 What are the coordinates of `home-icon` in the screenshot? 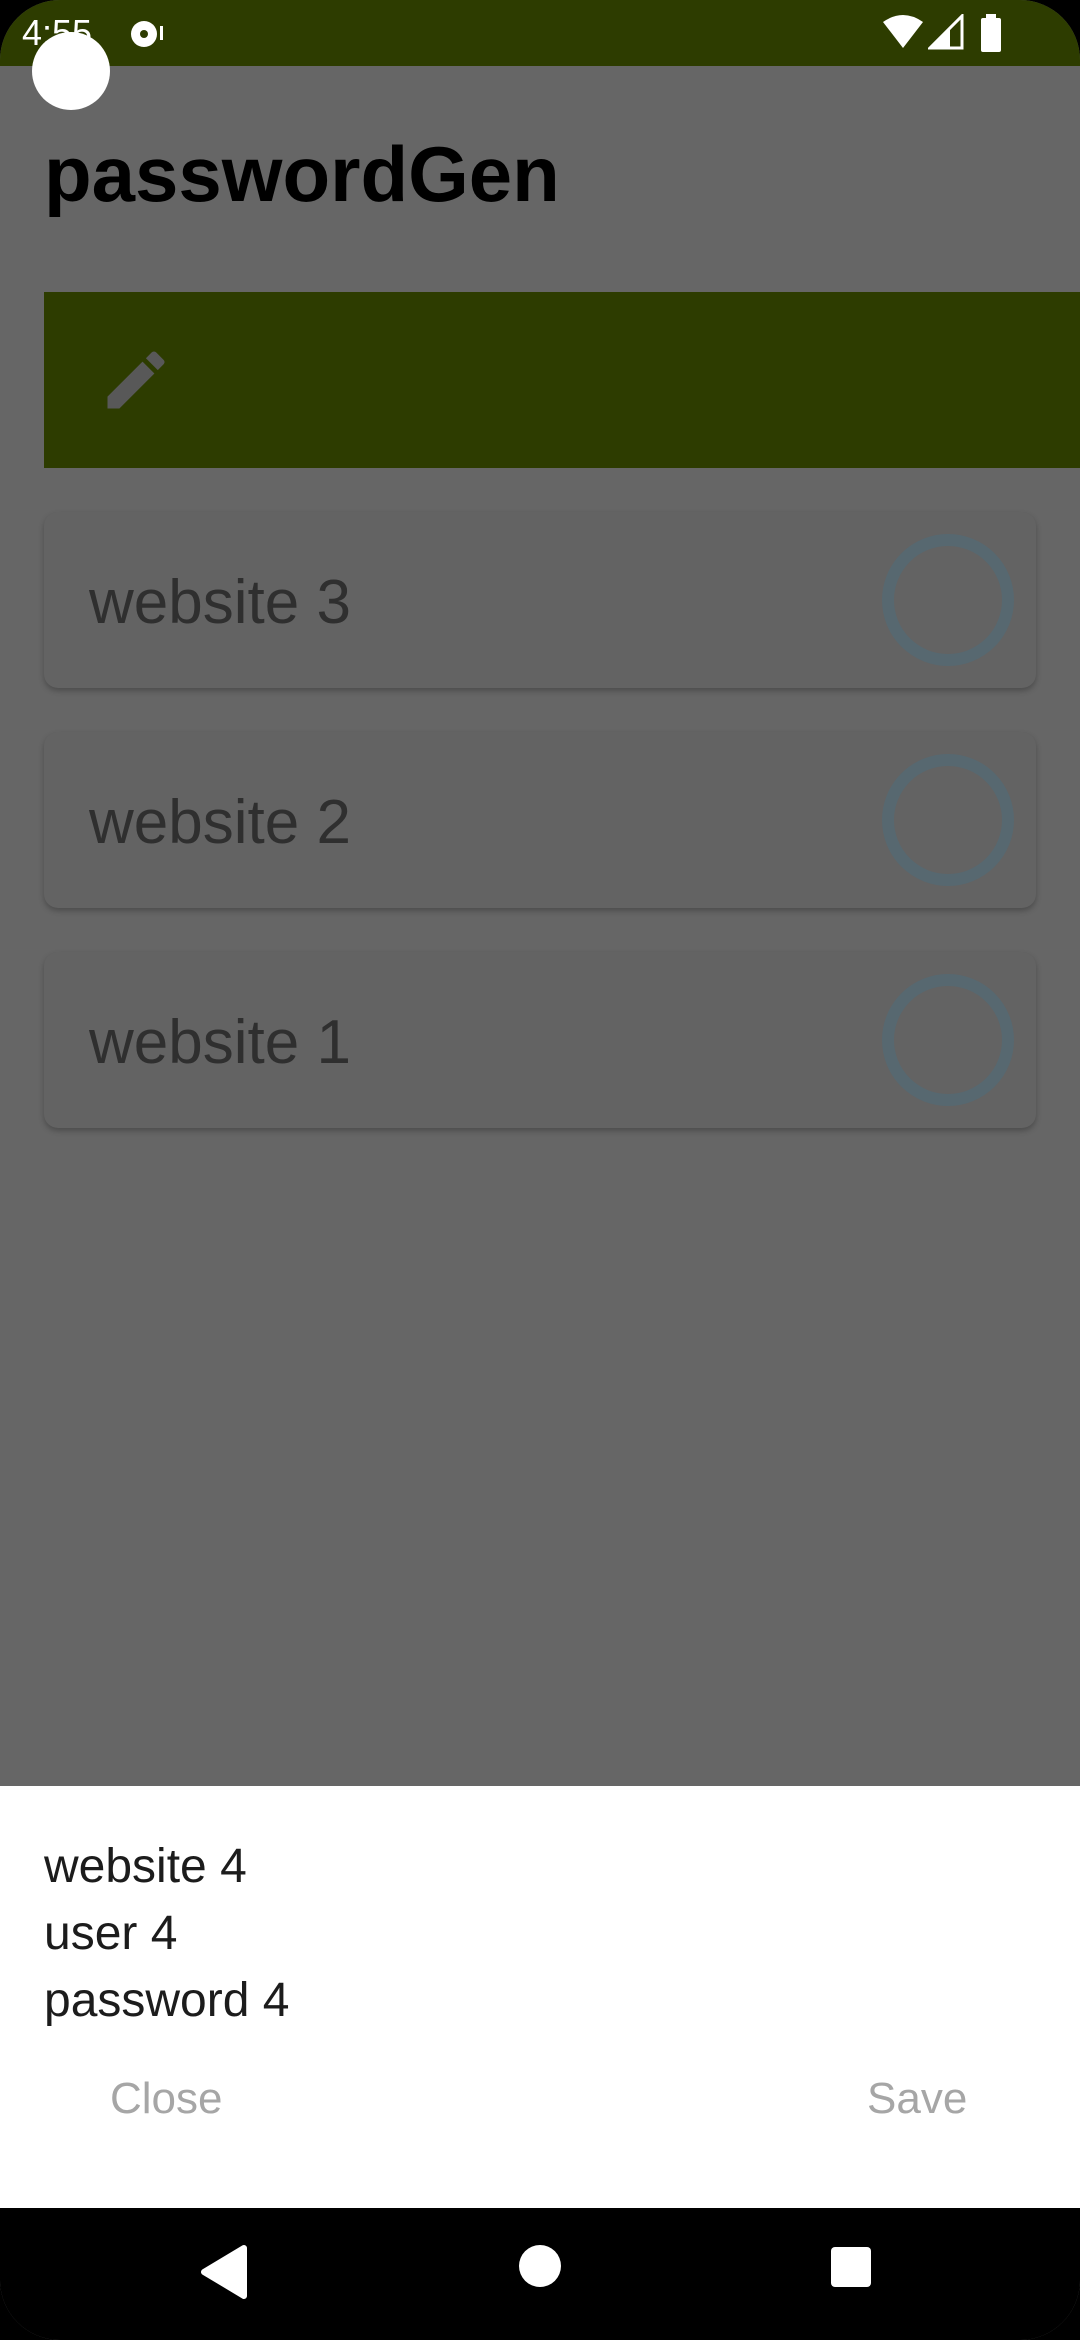 It's located at (540, 2266).